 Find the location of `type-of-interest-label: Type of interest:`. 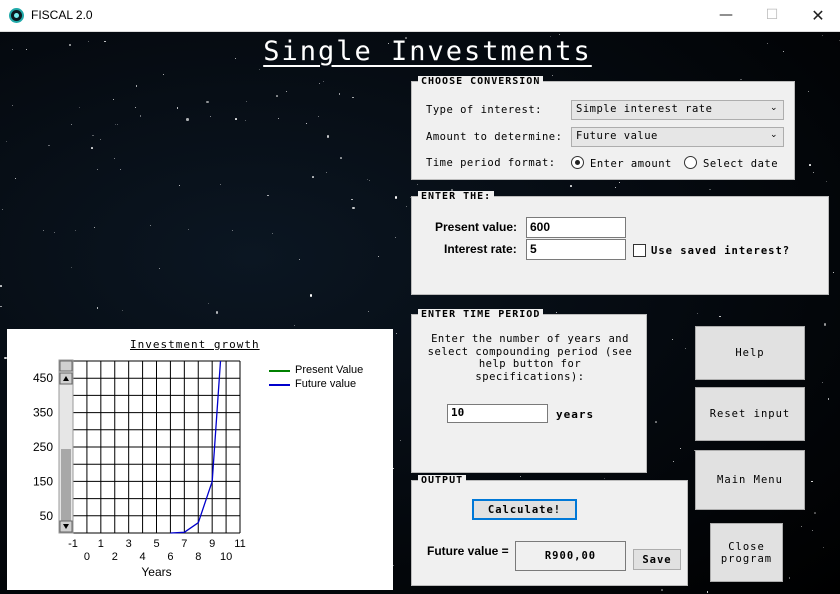

type-of-interest-label: Type of interest: is located at coordinates (484, 110).